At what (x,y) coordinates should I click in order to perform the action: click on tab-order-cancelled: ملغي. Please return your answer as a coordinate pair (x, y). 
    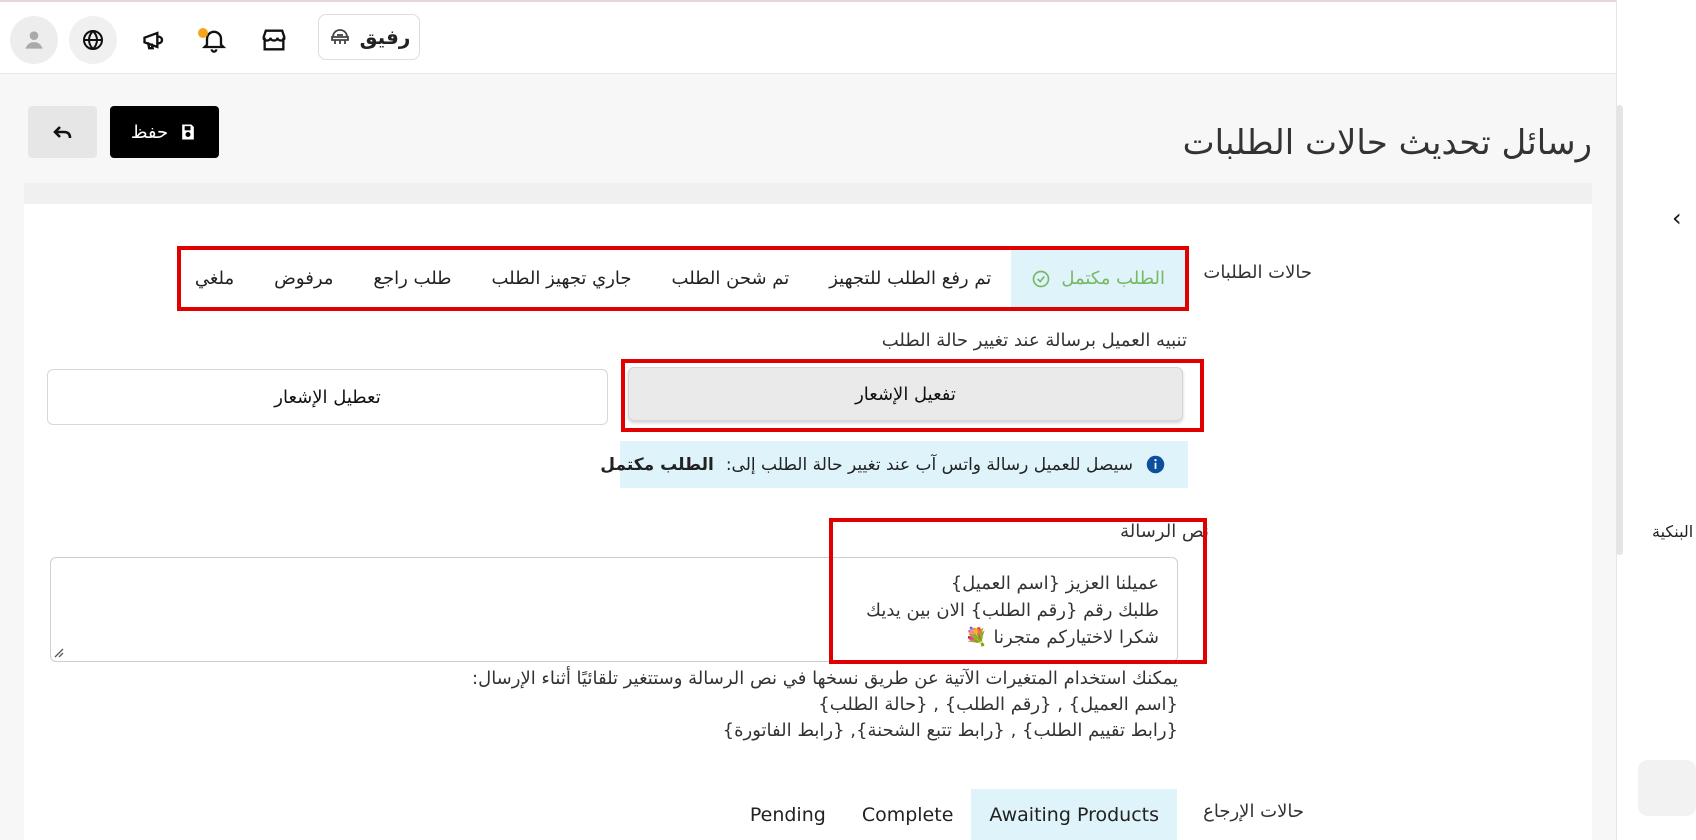
    Looking at the image, I should click on (214, 278).